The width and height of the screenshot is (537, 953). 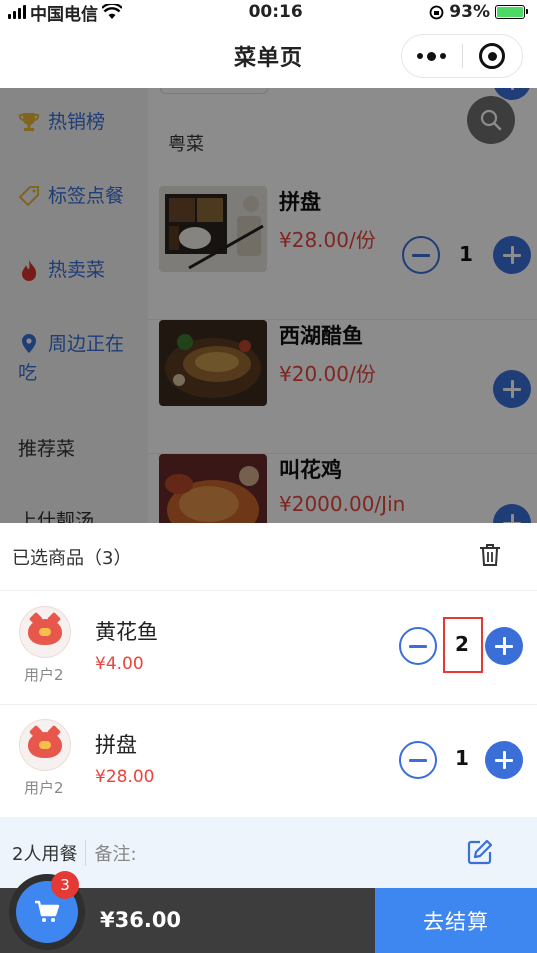 I want to click on close-miniprogram-button, so click(x=493, y=56).